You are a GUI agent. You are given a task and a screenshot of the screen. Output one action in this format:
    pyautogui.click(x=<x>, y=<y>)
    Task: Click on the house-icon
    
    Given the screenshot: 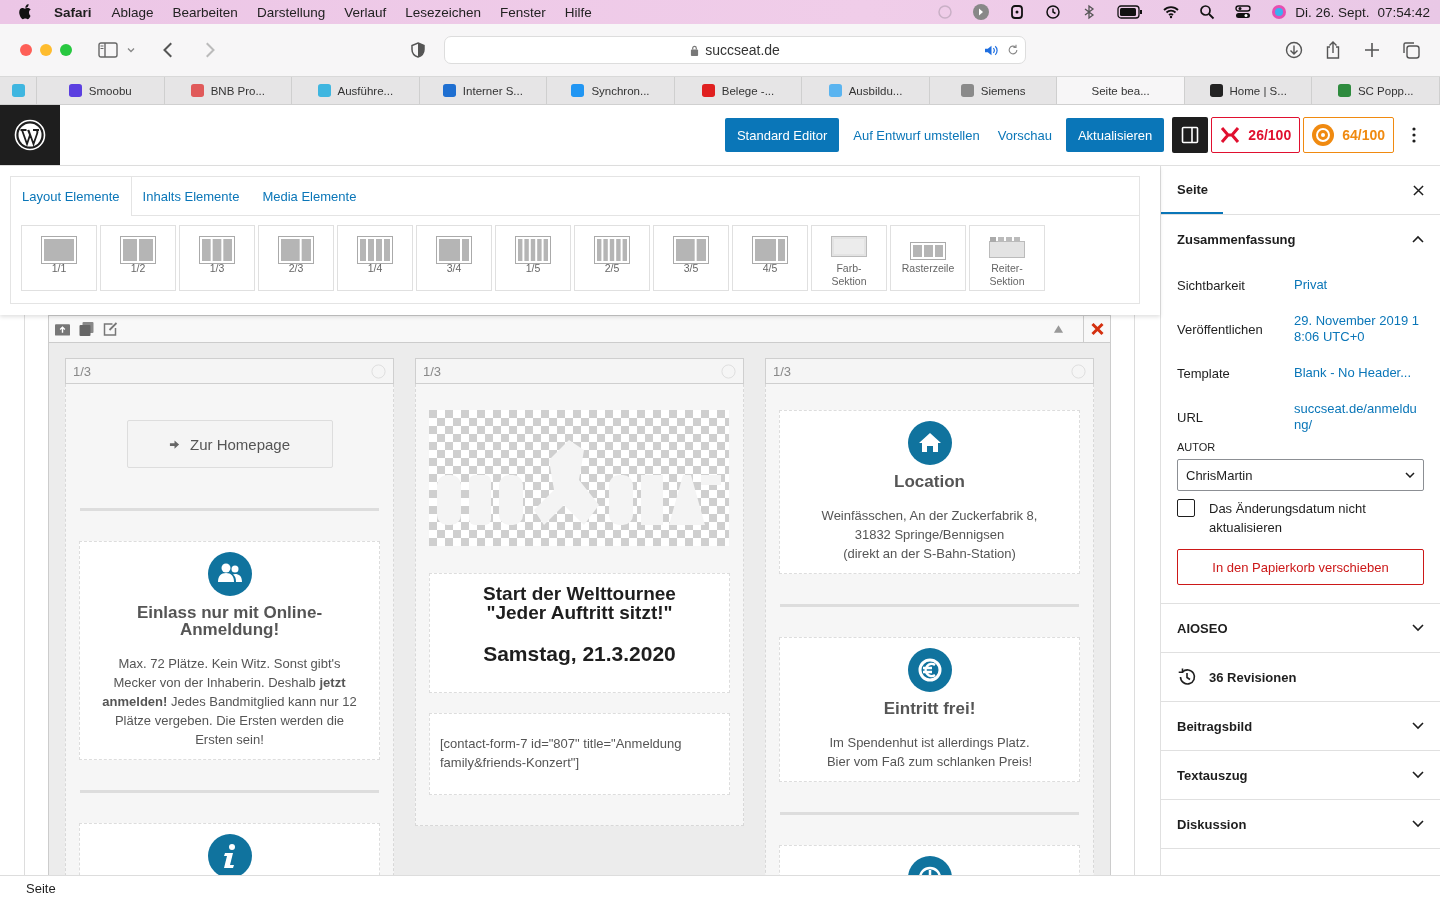 What is the action you would take?
    pyautogui.click(x=929, y=443)
    